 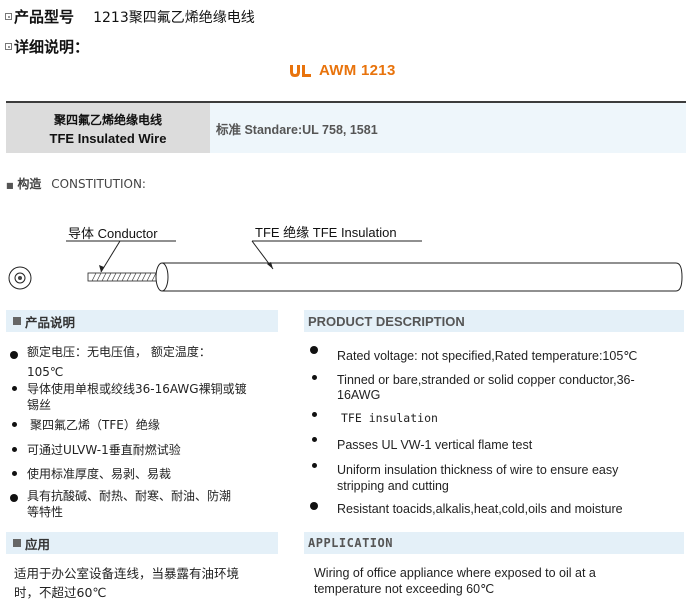 I want to click on insulation-label: TFE 绝缘 TFE Insulation, so click(x=326, y=232).